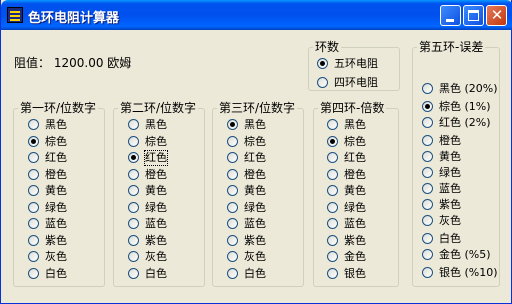  I want to click on app-icon, so click(15, 15).